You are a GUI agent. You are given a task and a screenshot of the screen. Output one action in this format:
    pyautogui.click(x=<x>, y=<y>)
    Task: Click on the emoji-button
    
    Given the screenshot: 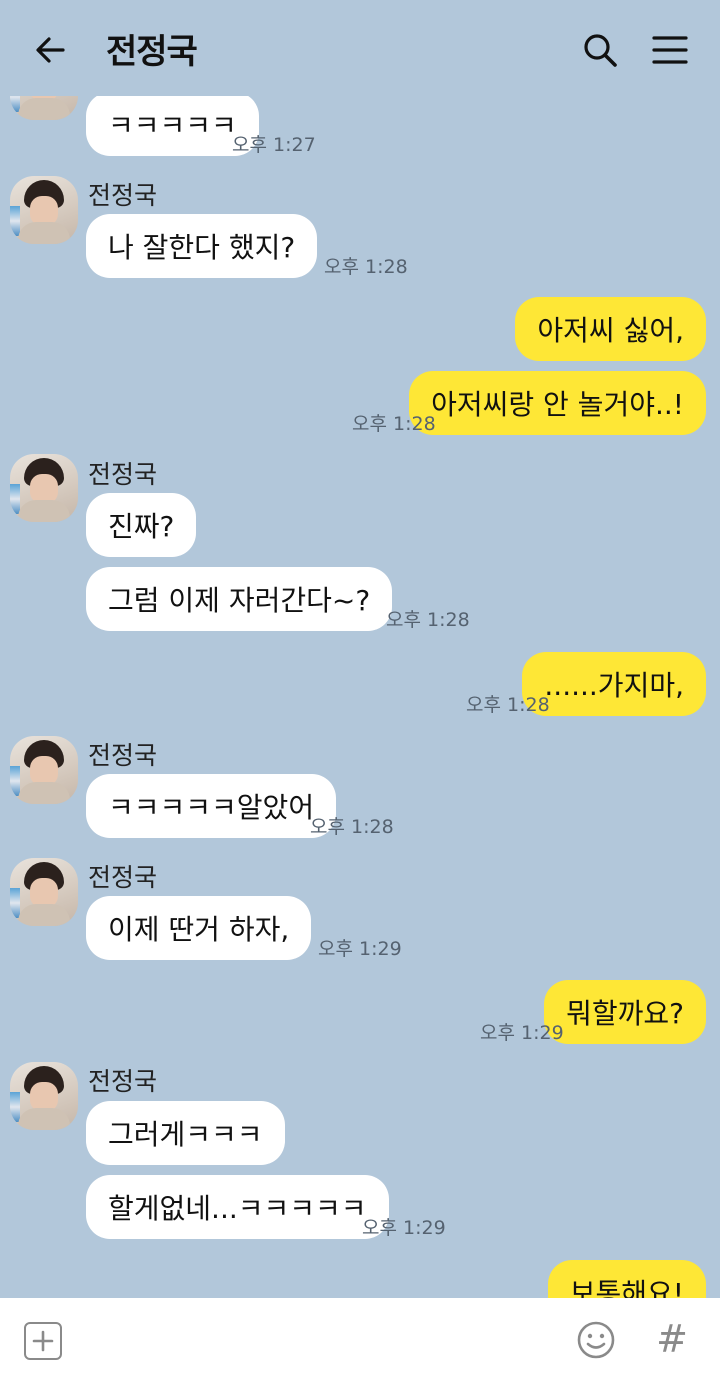 What is the action you would take?
    pyautogui.click(x=596, y=1340)
    